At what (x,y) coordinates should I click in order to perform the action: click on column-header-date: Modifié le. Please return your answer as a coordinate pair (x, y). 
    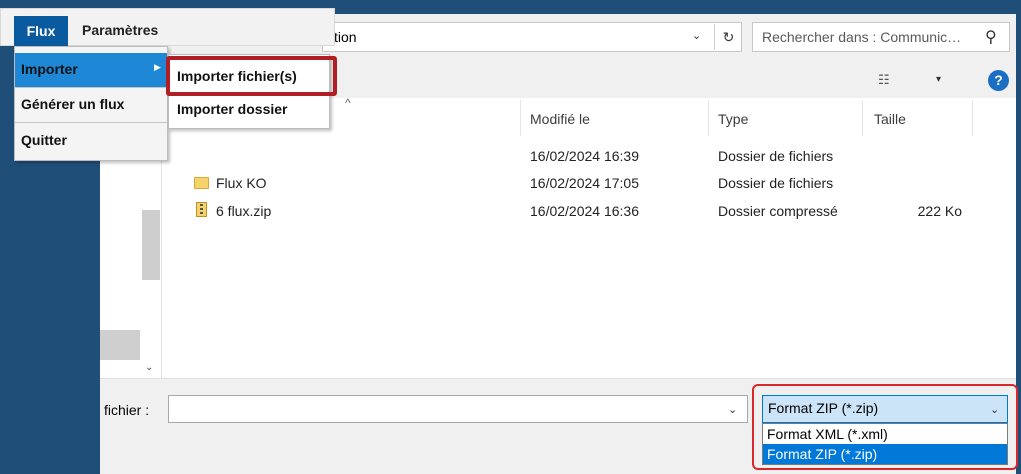
    Looking at the image, I should click on (560, 119).